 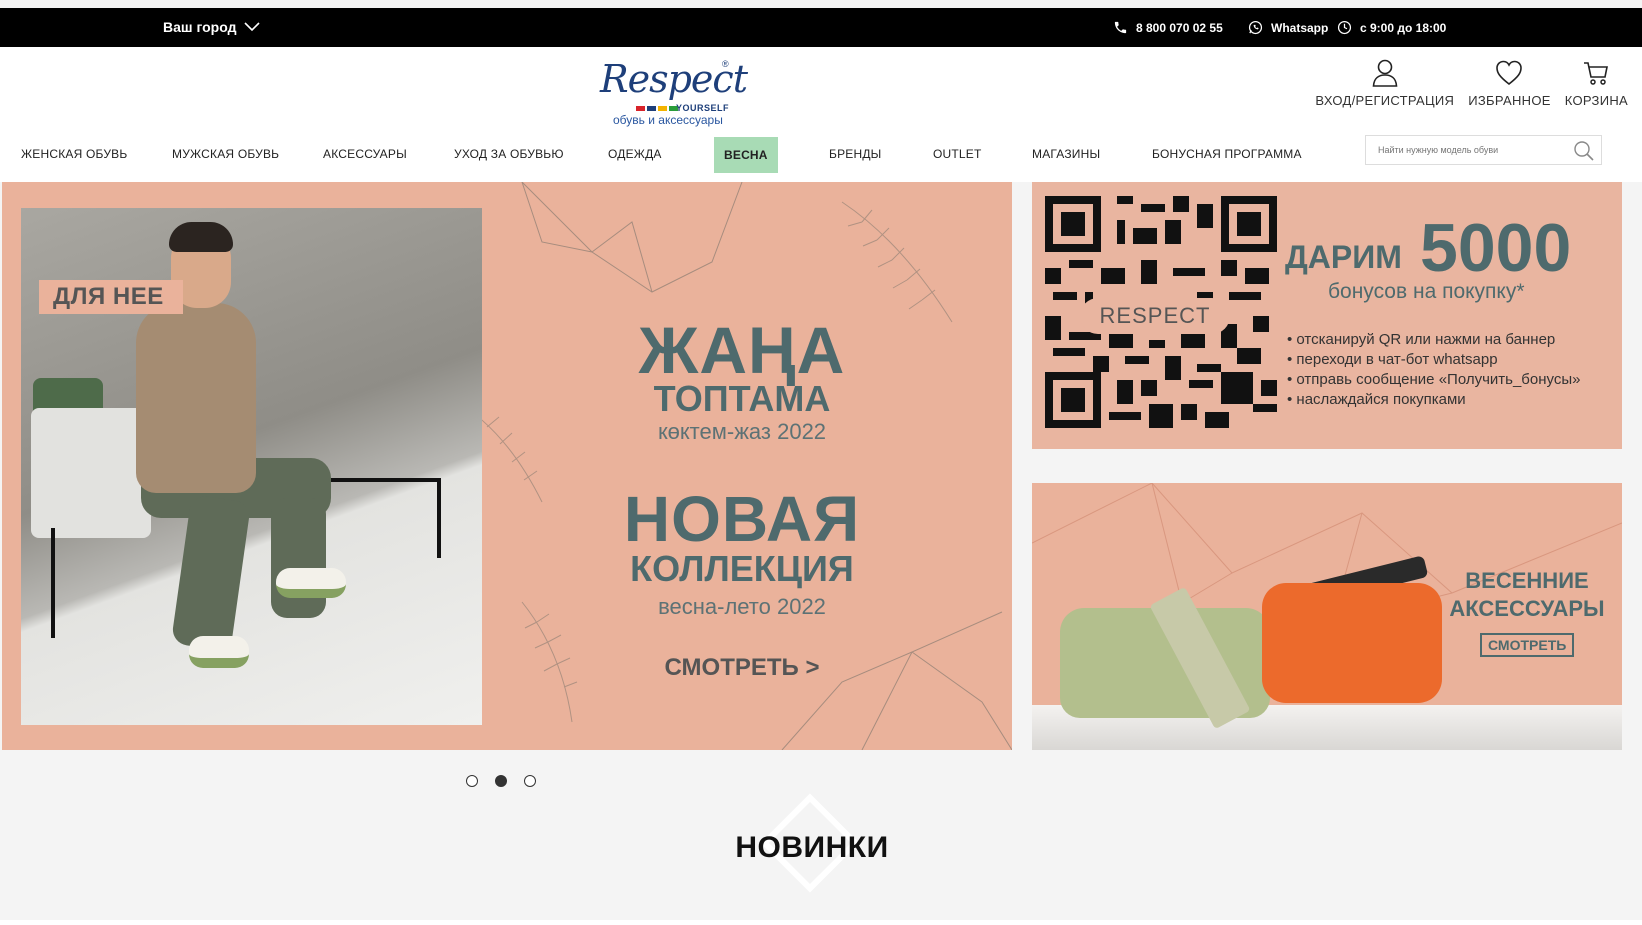 I want to click on accessories-promo-banner: ВЕСЕННИЕ АКСЕССУАРЫ СМОТРЕТЬ, so click(x=1327, y=616).